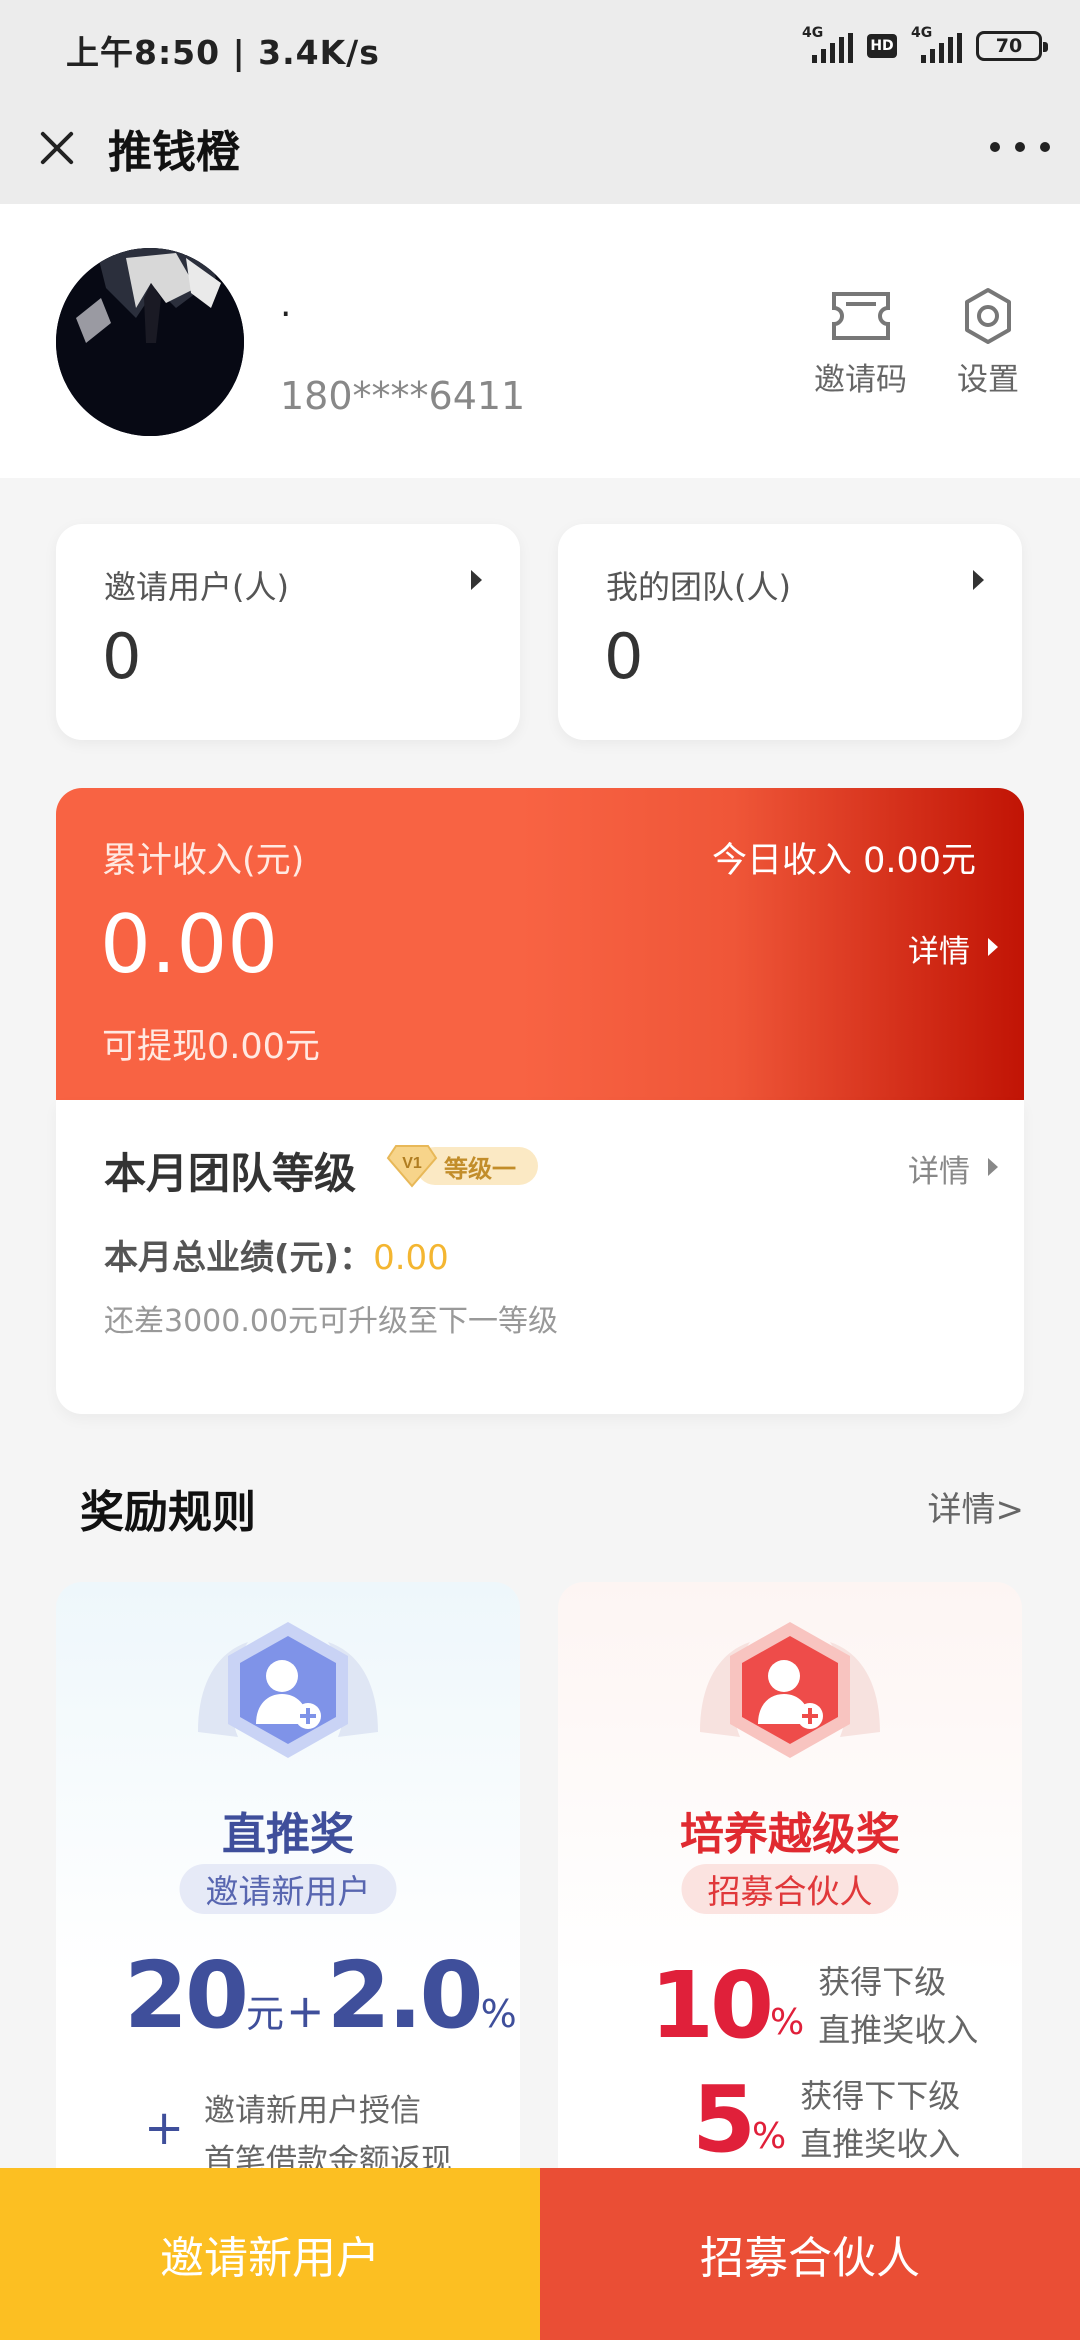 The height and width of the screenshot is (2340, 1080). Describe the element at coordinates (922, 33) in the screenshot. I see `signal-label-2: 4G` at that location.